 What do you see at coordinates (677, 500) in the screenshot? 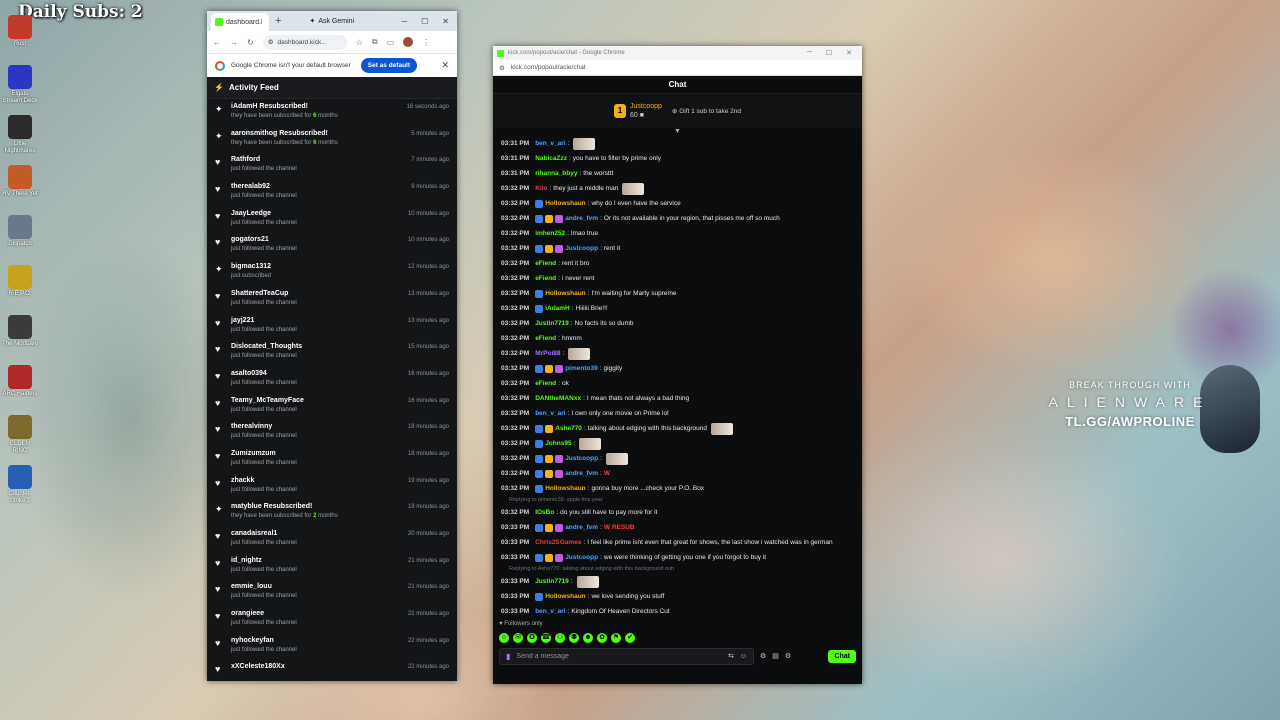
I see `reply-context: Replying to pimento39: apple this year` at bounding box center [677, 500].